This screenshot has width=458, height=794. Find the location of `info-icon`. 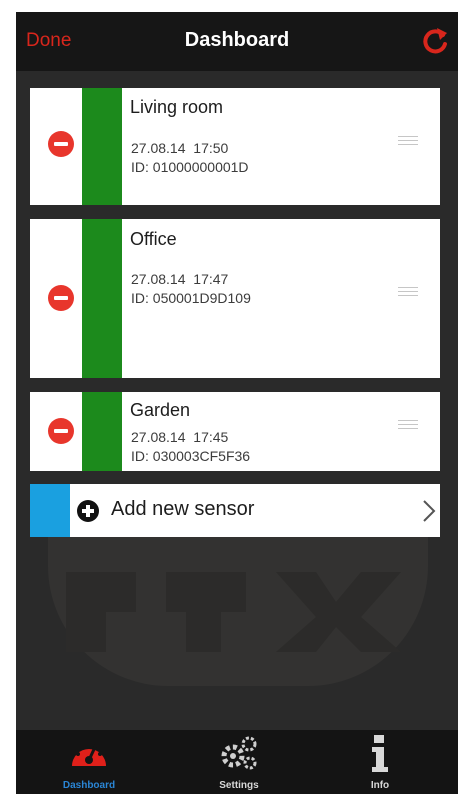

info-icon is located at coordinates (380, 753).